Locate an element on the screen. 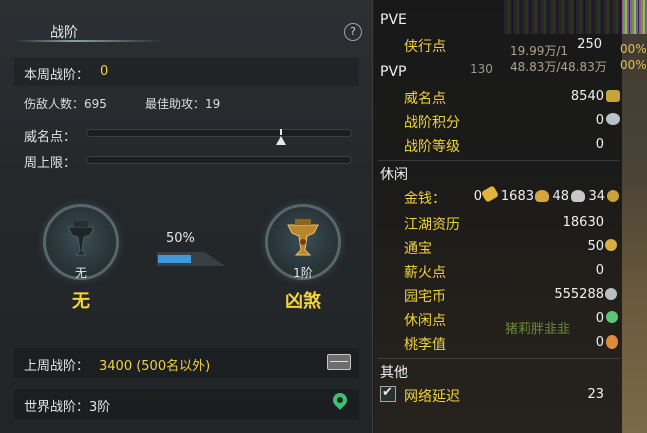 The image size is (647, 433). title-underline is located at coordinates (89, 41).